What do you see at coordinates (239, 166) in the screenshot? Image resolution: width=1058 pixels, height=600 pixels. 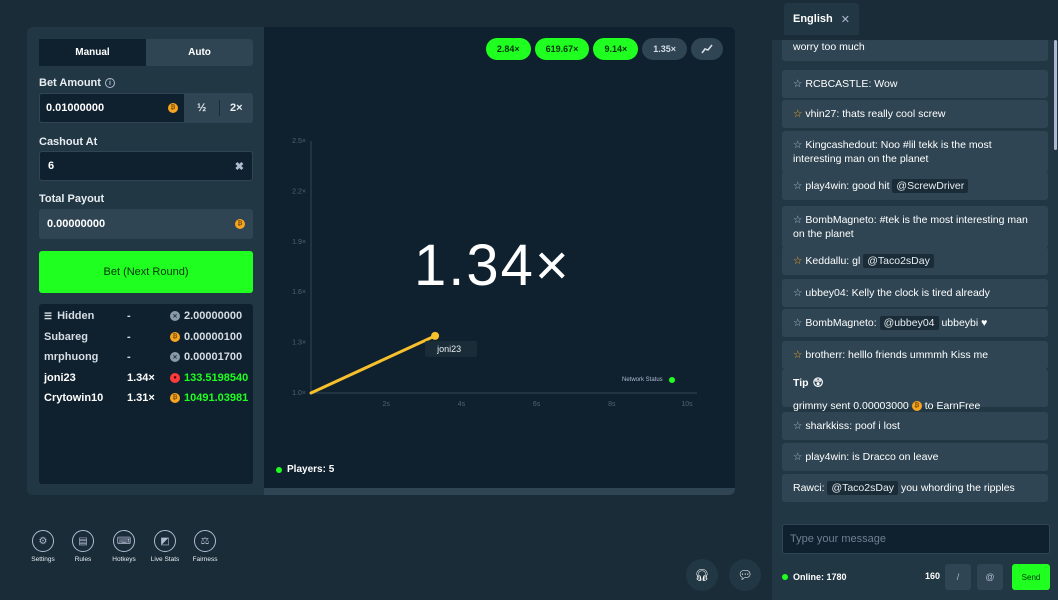 I see `clear-icon: ✖` at bounding box center [239, 166].